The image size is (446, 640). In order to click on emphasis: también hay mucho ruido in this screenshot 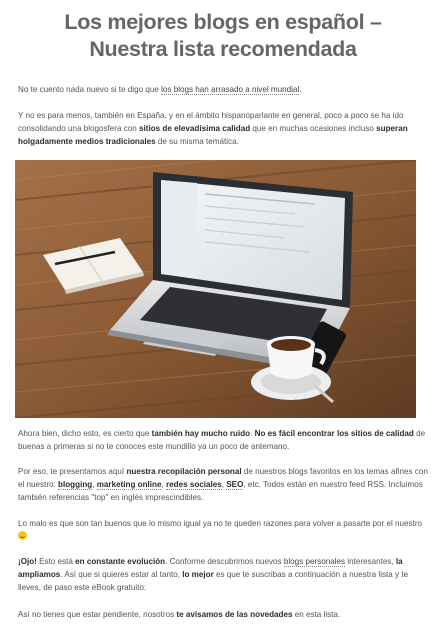, I will do `click(201, 433)`.